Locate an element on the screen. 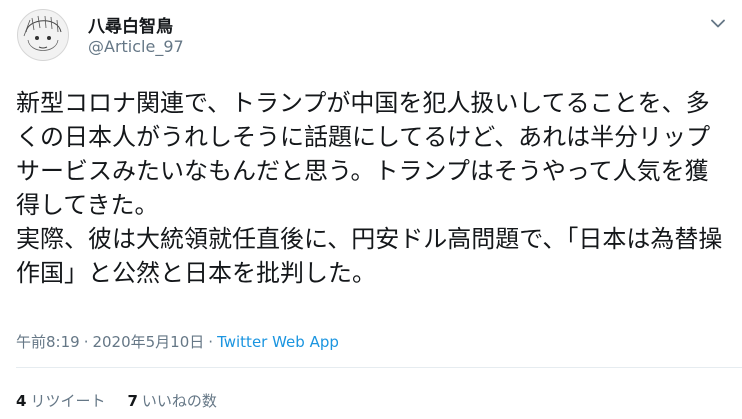 The width and height of the screenshot is (742, 419). avatar is located at coordinates (43, 35).